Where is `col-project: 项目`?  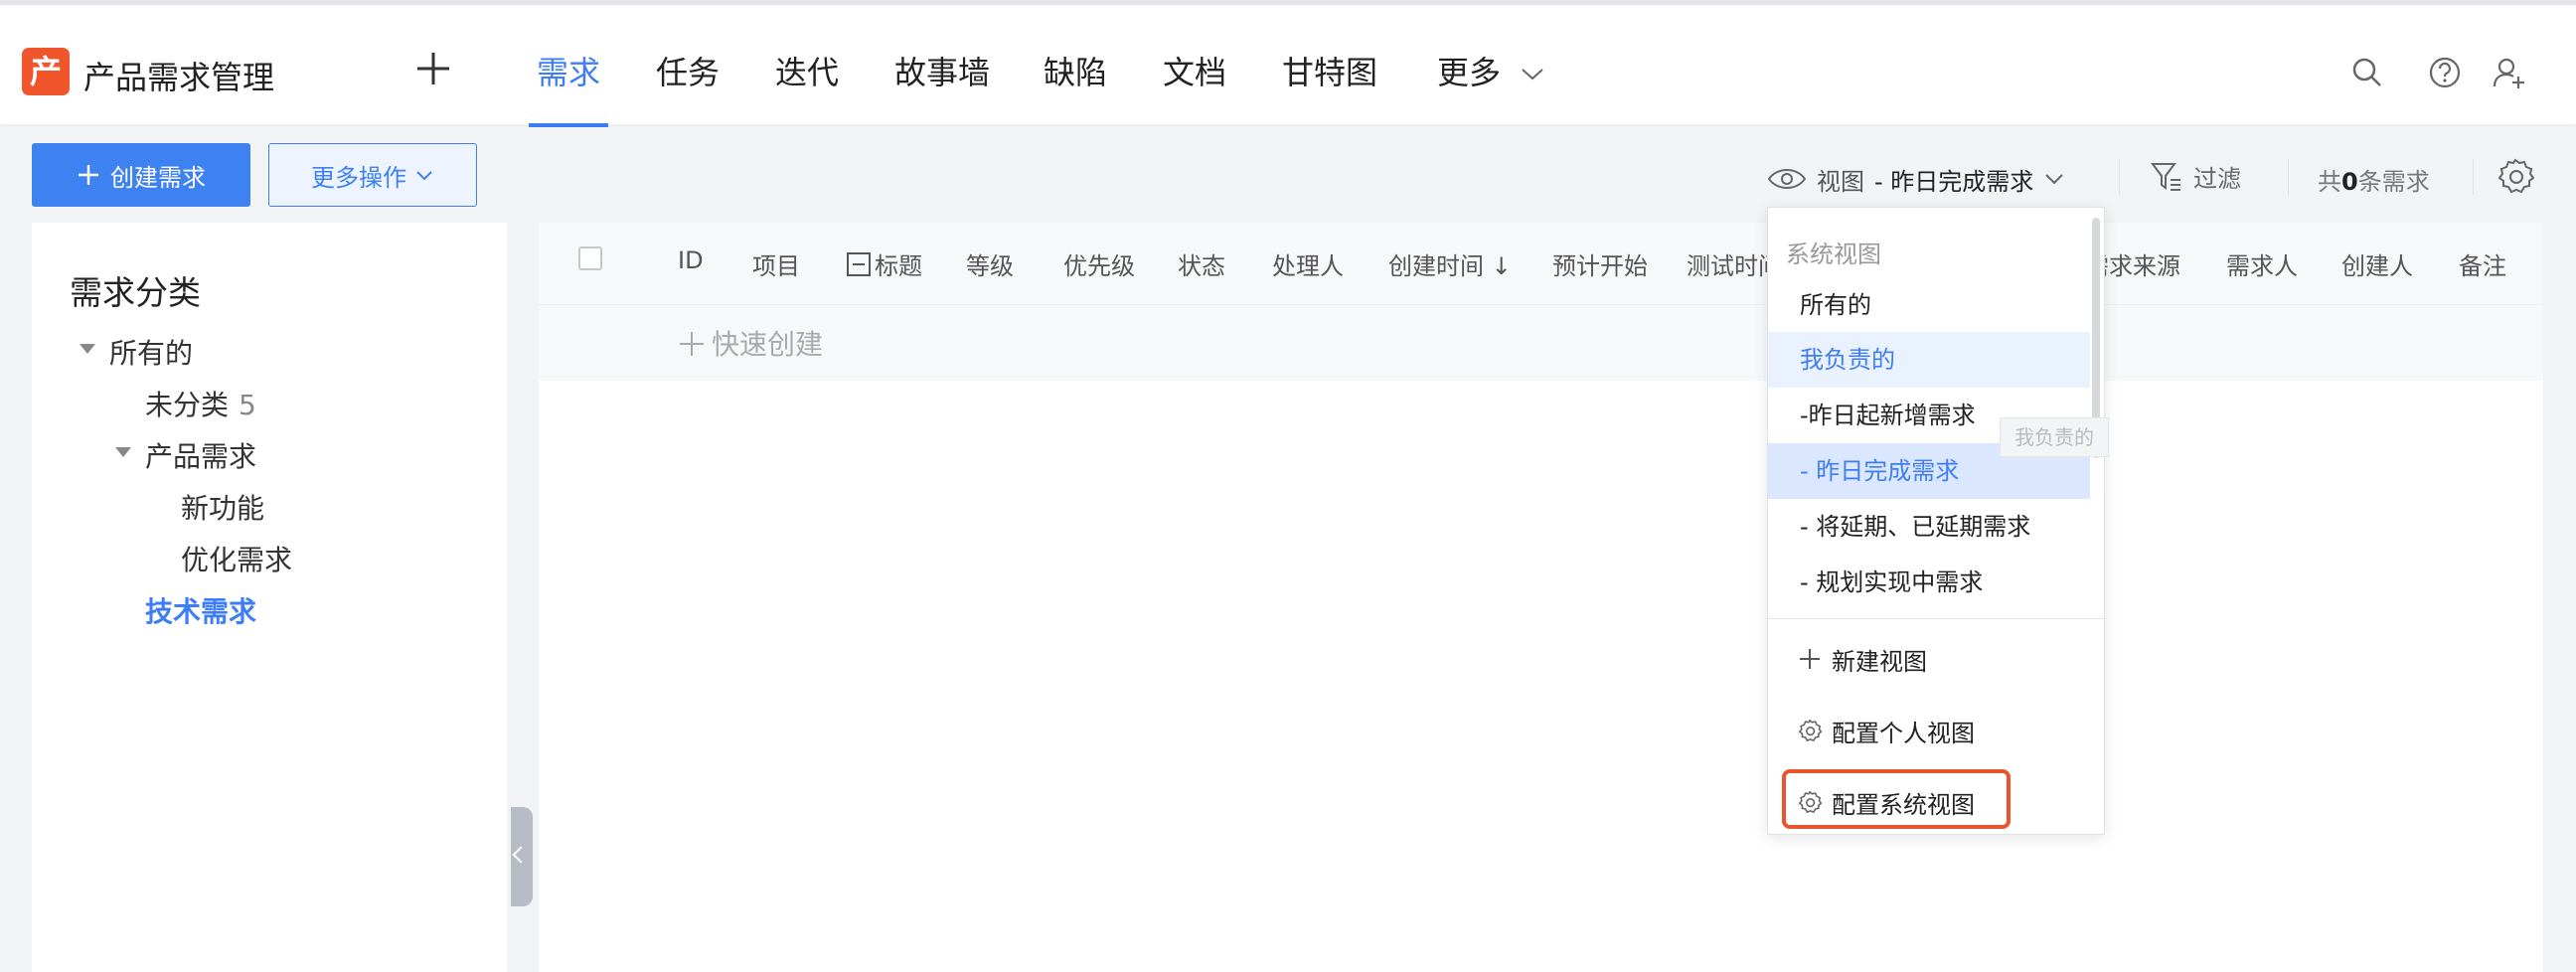 col-project: 项目 is located at coordinates (776, 263).